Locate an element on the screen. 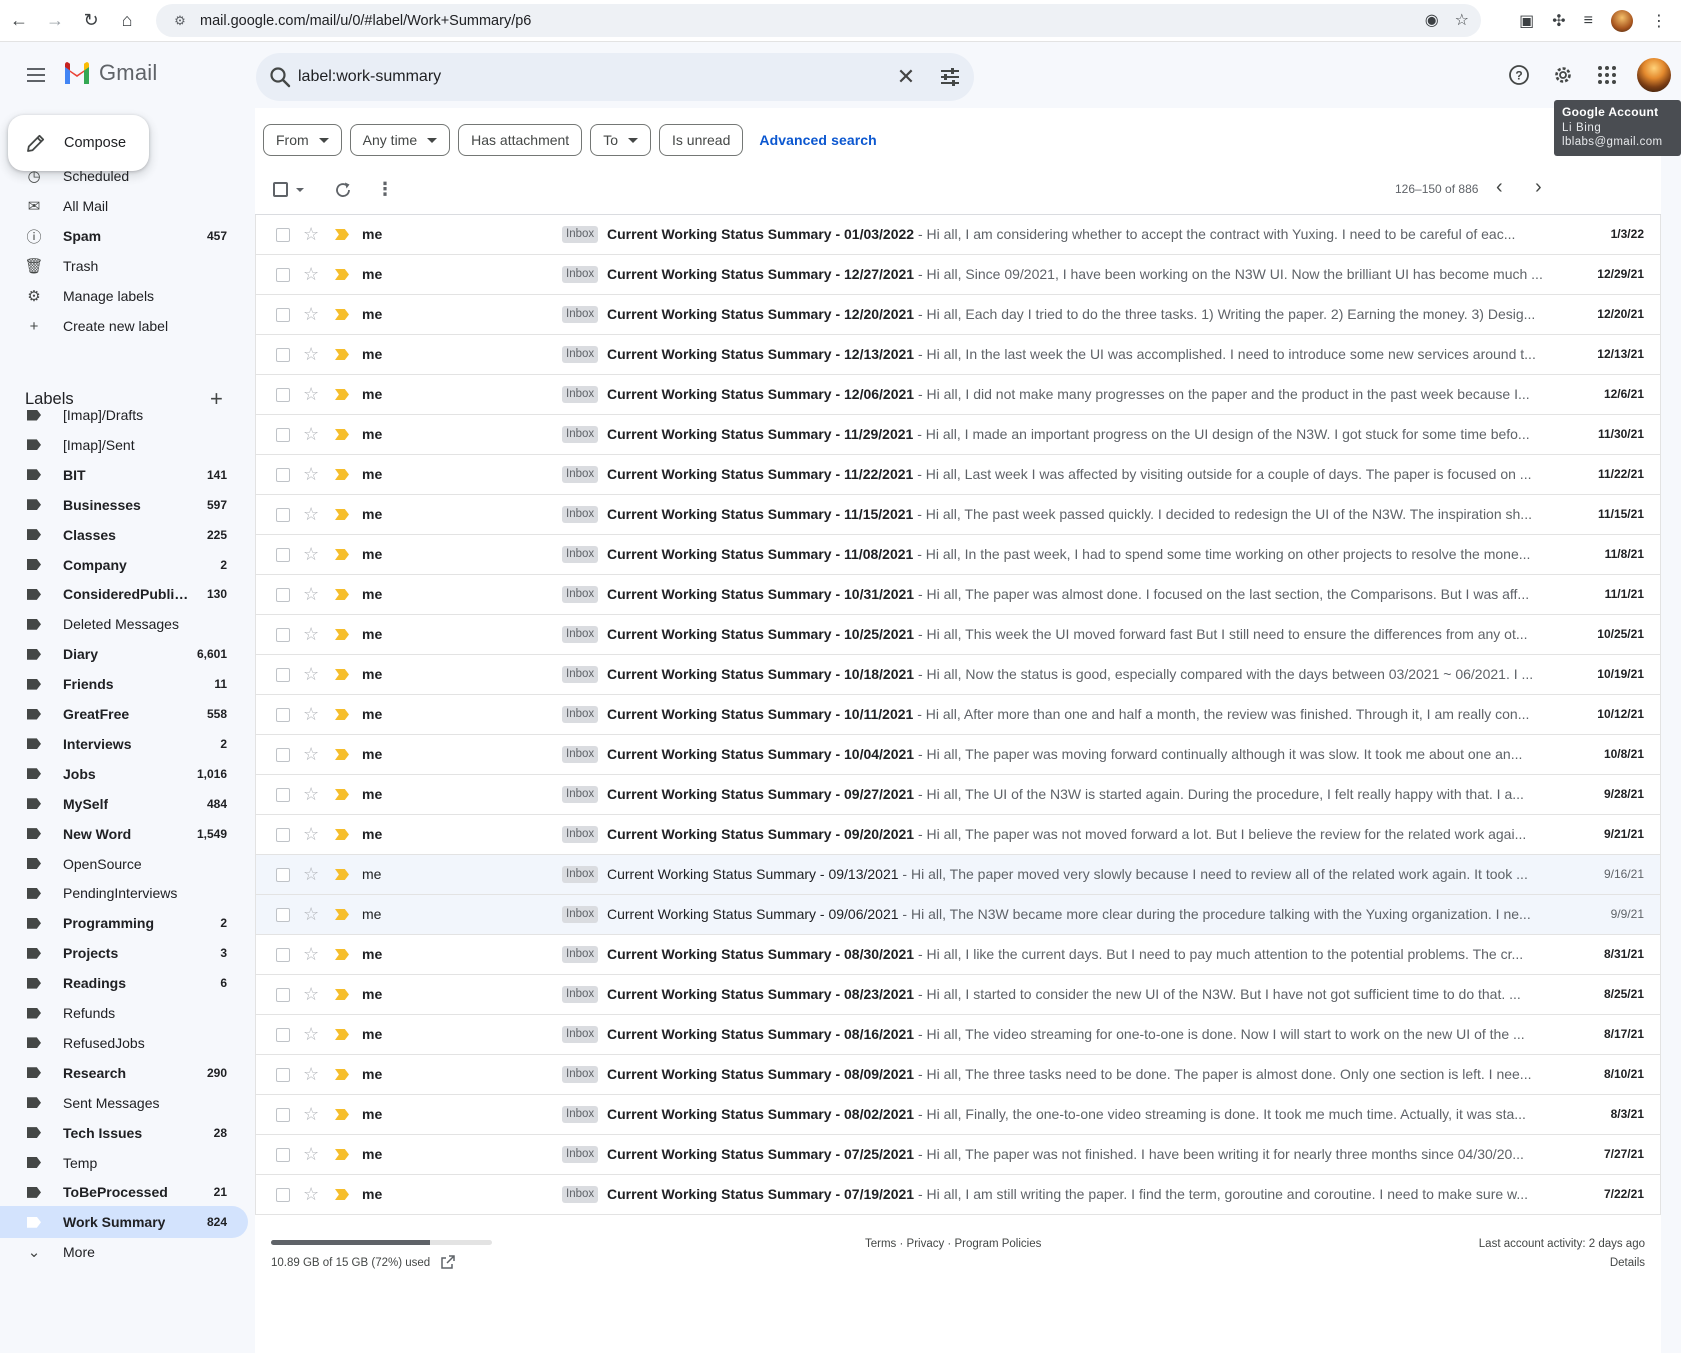 This screenshot has height=1353, width=1681. select-all-checkbox is located at coordinates (280, 189).